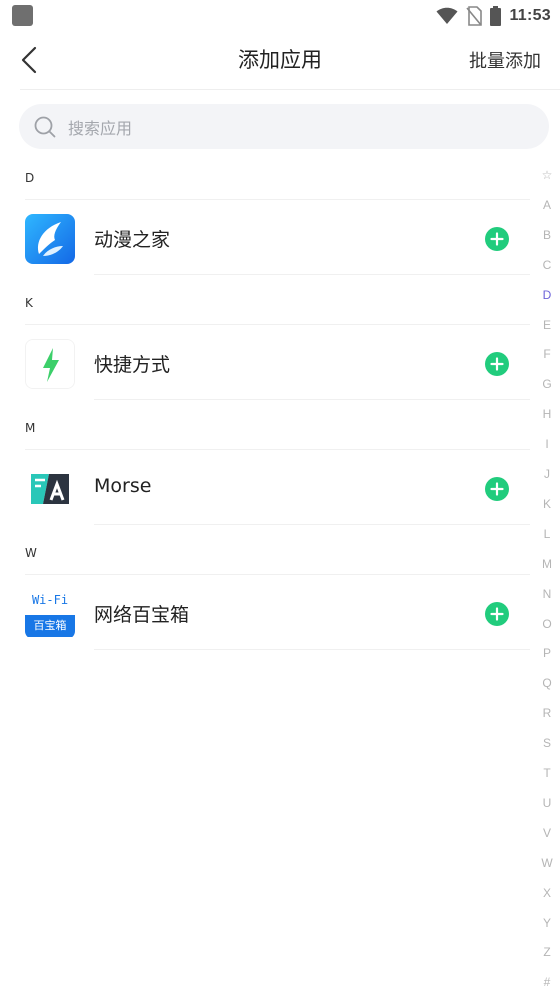 The image size is (560, 996). Describe the element at coordinates (265, 612) in the screenshot. I see `list-item: Wi-Fi 百宝箱 网络百宝箱` at that location.